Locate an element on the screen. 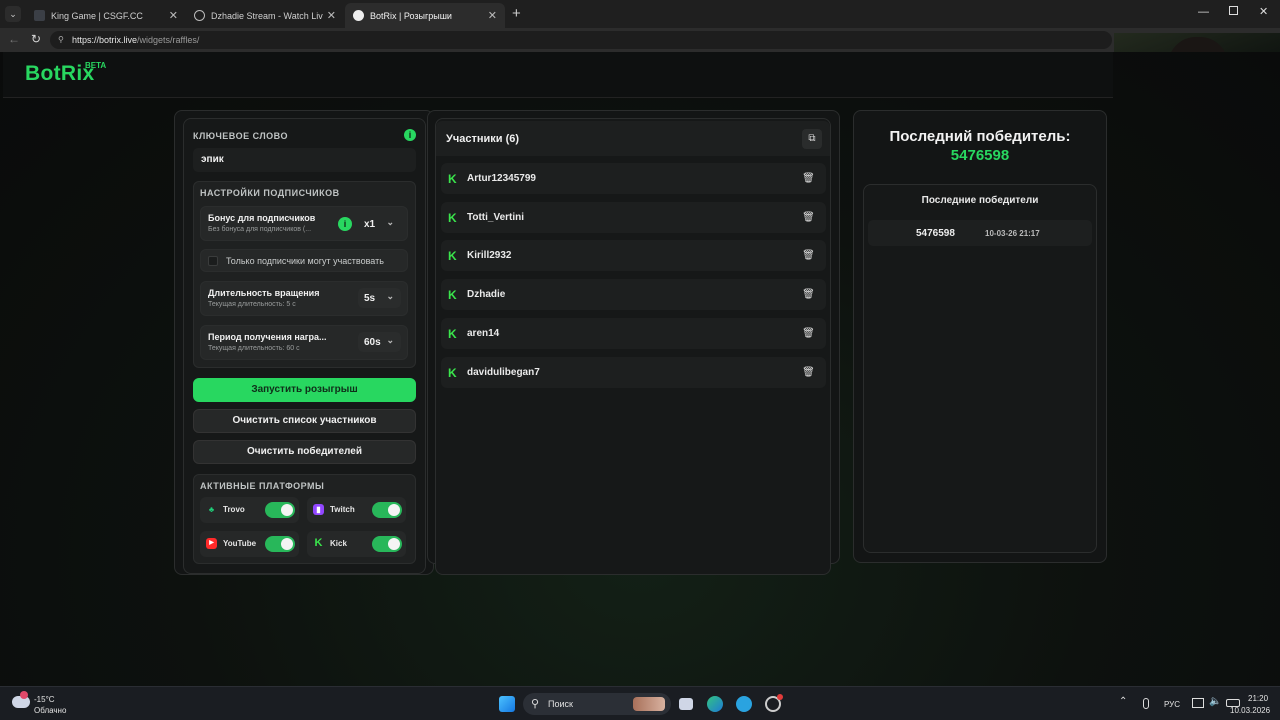 The height and width of the screenshot is (720, 1280). participant-row: Kdavidulibegan7 🗑 is located at coordinates (633, 372).